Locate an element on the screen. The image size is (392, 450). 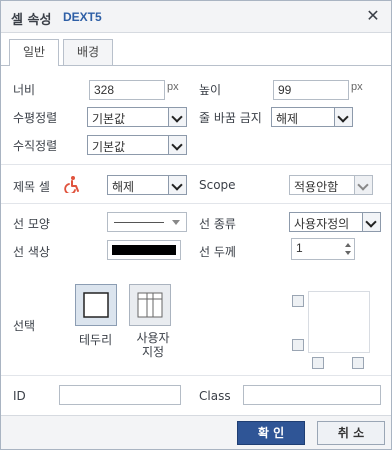
border-custom-icon is located at coordinates (150, 305).